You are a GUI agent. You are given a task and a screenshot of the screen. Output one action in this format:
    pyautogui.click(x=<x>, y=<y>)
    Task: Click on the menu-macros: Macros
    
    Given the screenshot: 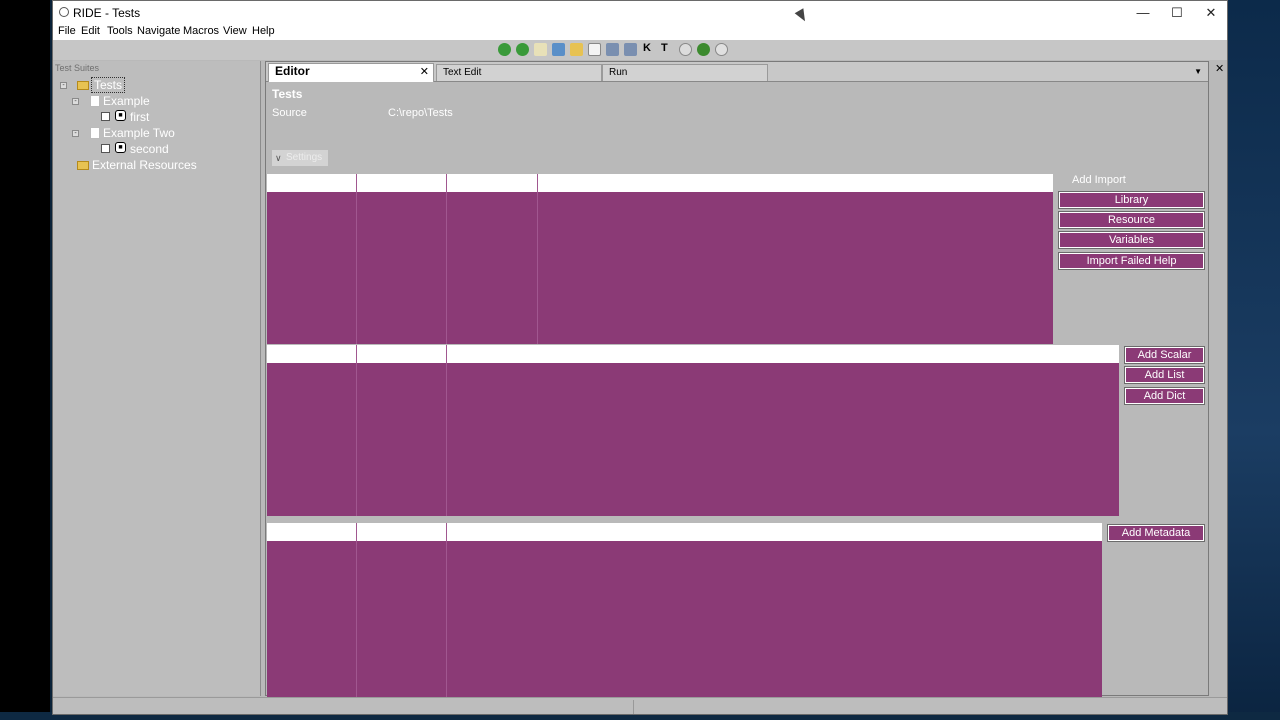 What is the action you would take?
    pyautogui.click(x=201, y=31)
    